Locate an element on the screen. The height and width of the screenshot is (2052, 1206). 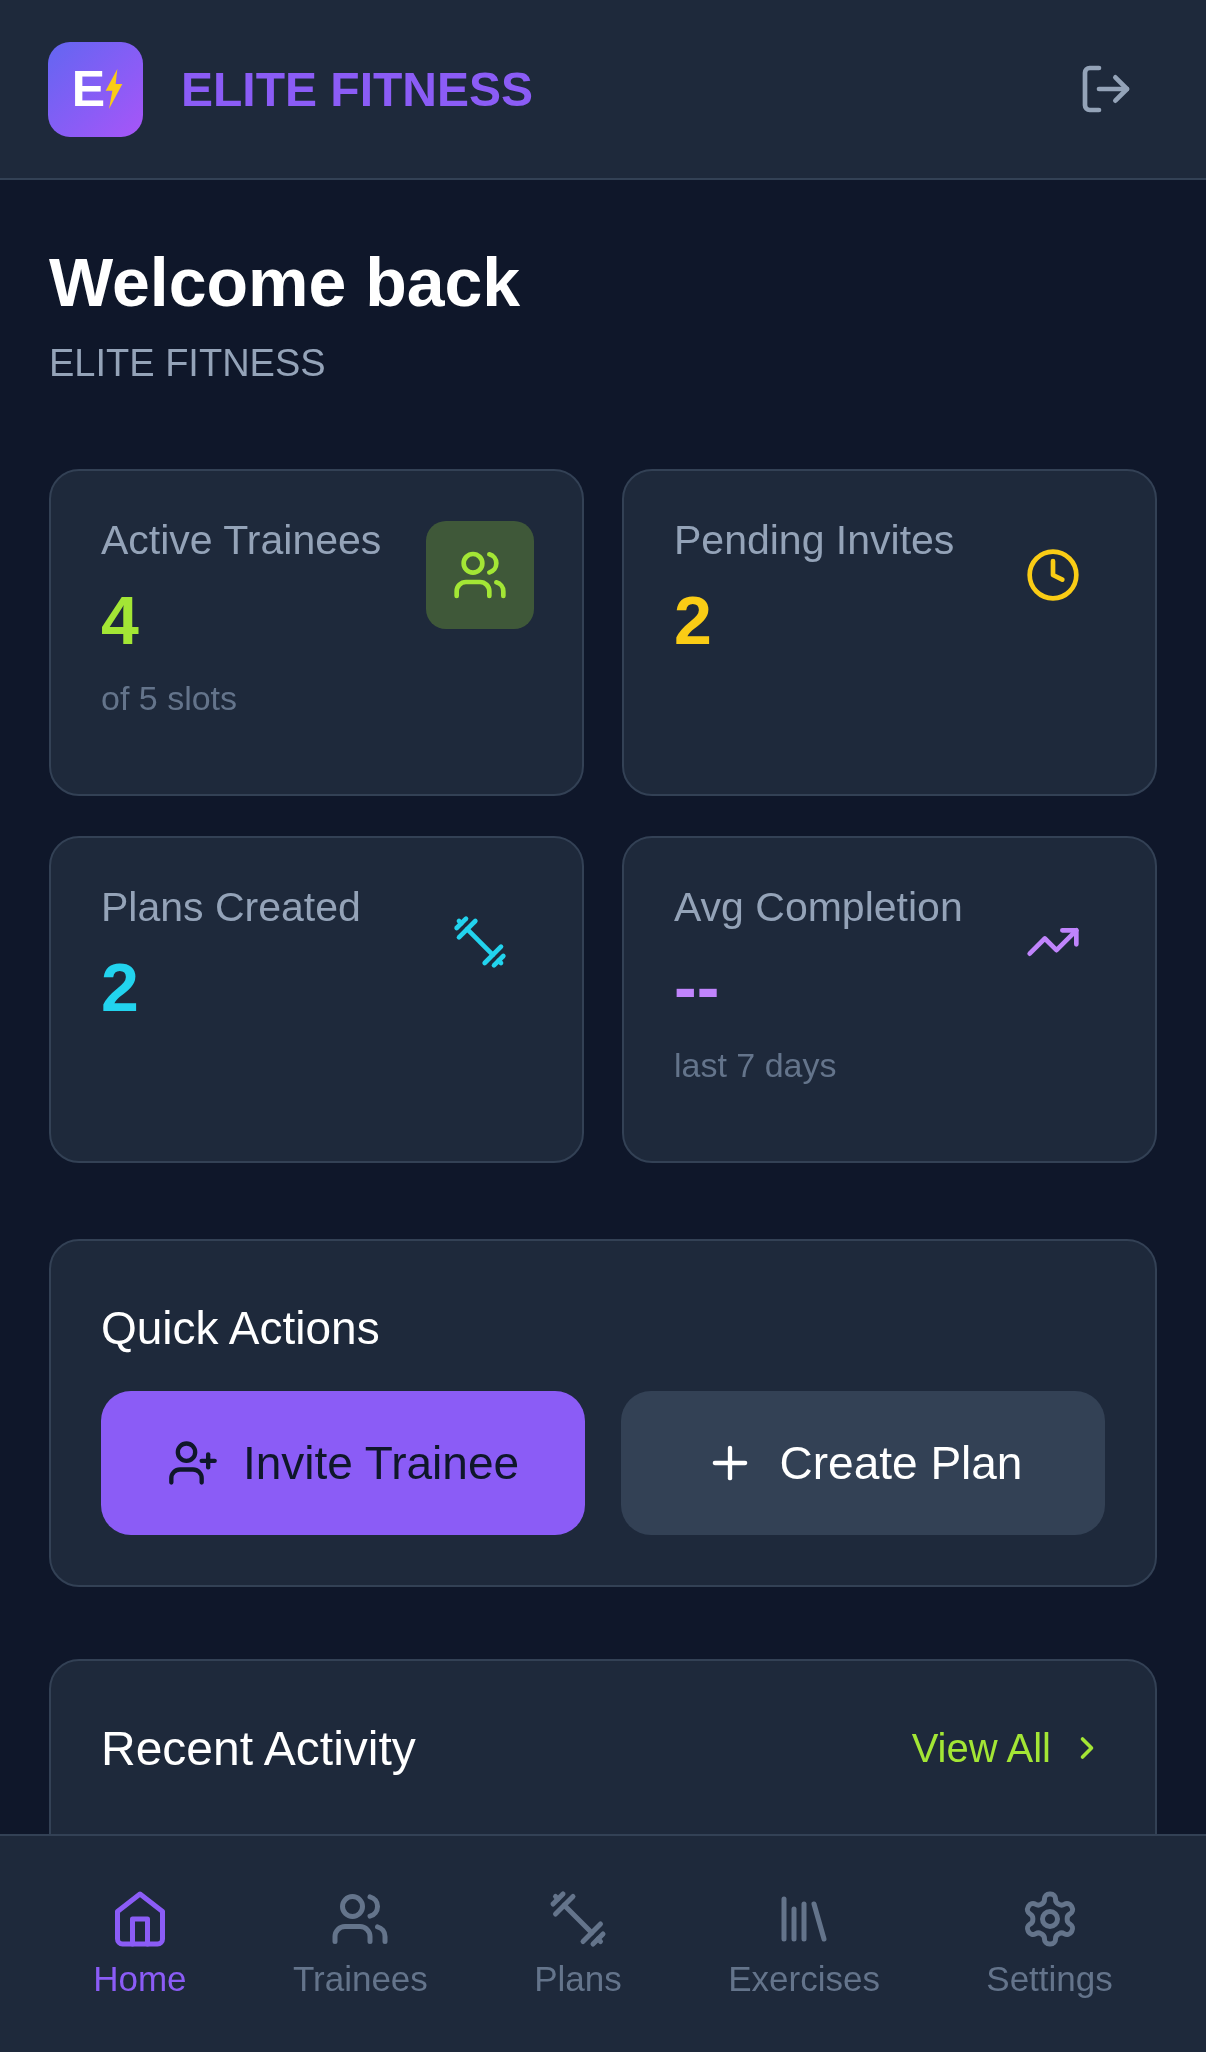
nav-tab: Plans is located at coordinates (578, 1944).